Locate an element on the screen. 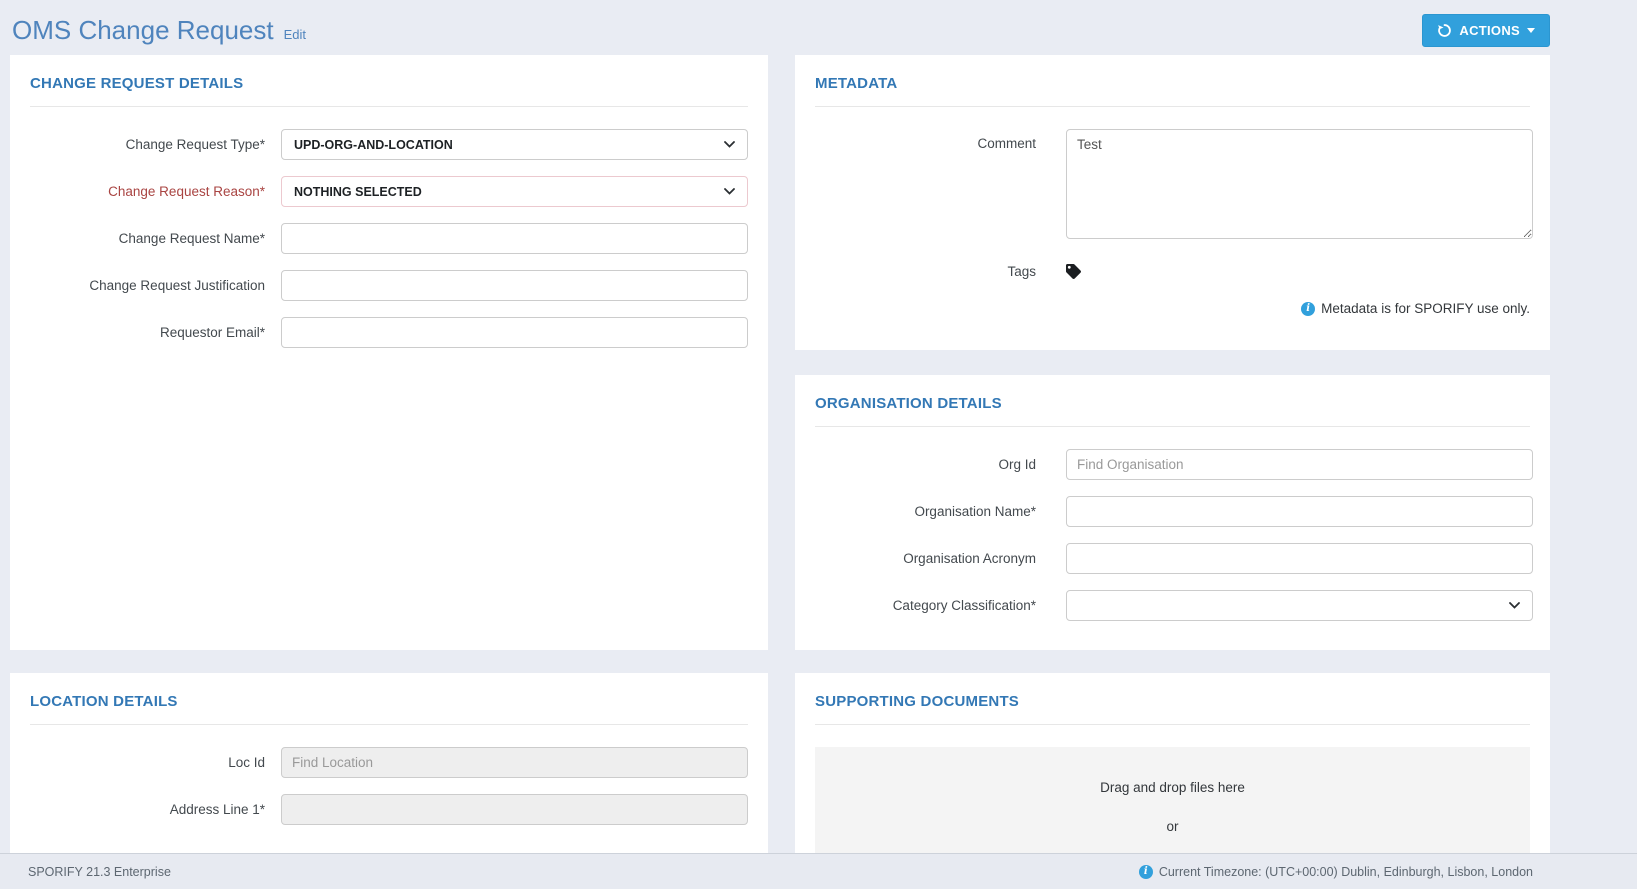 The height and width of the screenshot is (889, 1637). category-classification-row: Category Classification* is located at coordinates (1174, 605).